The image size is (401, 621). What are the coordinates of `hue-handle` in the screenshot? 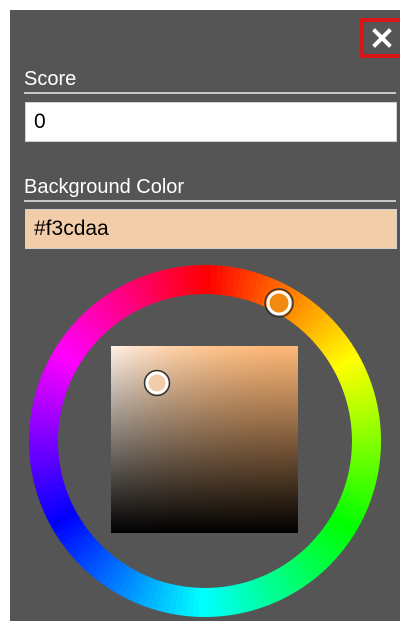 It's located at (279, 303).